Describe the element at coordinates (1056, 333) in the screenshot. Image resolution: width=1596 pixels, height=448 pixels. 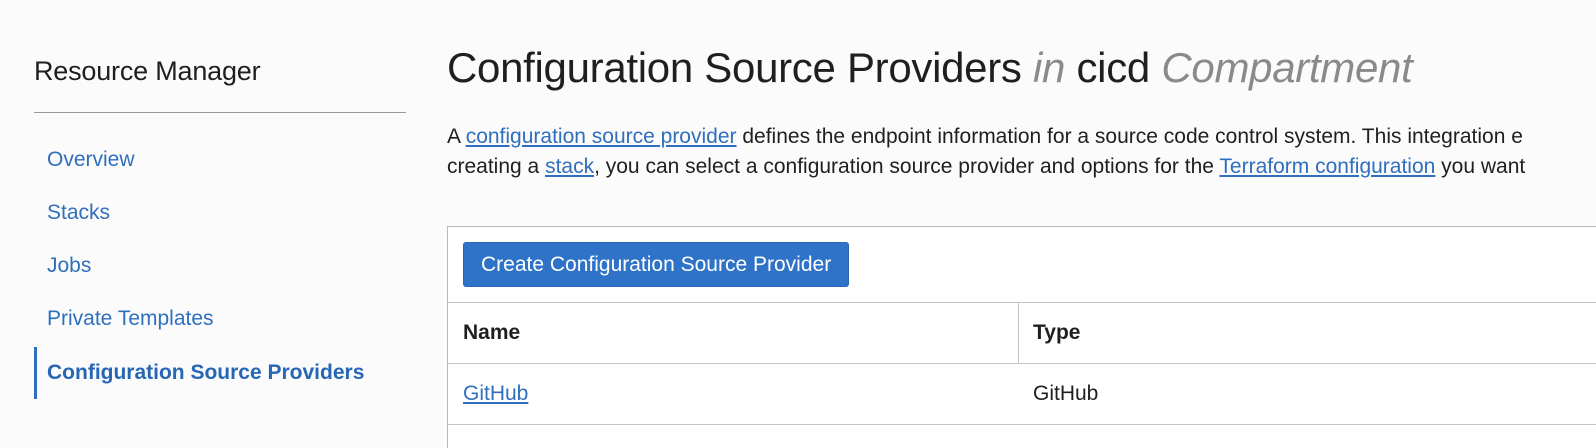
I see `column-header-type: Type` at that location.